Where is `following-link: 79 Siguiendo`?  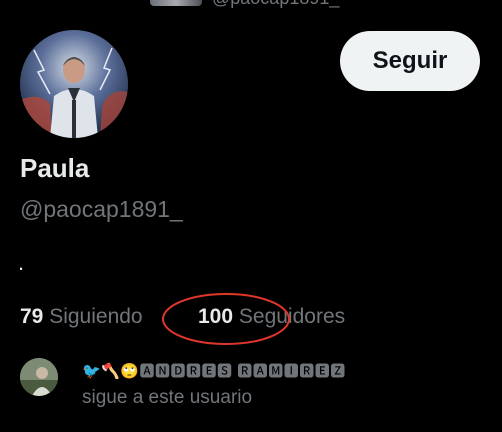
following-link: 79 Siguiendo is located at coordinates (81, 317).